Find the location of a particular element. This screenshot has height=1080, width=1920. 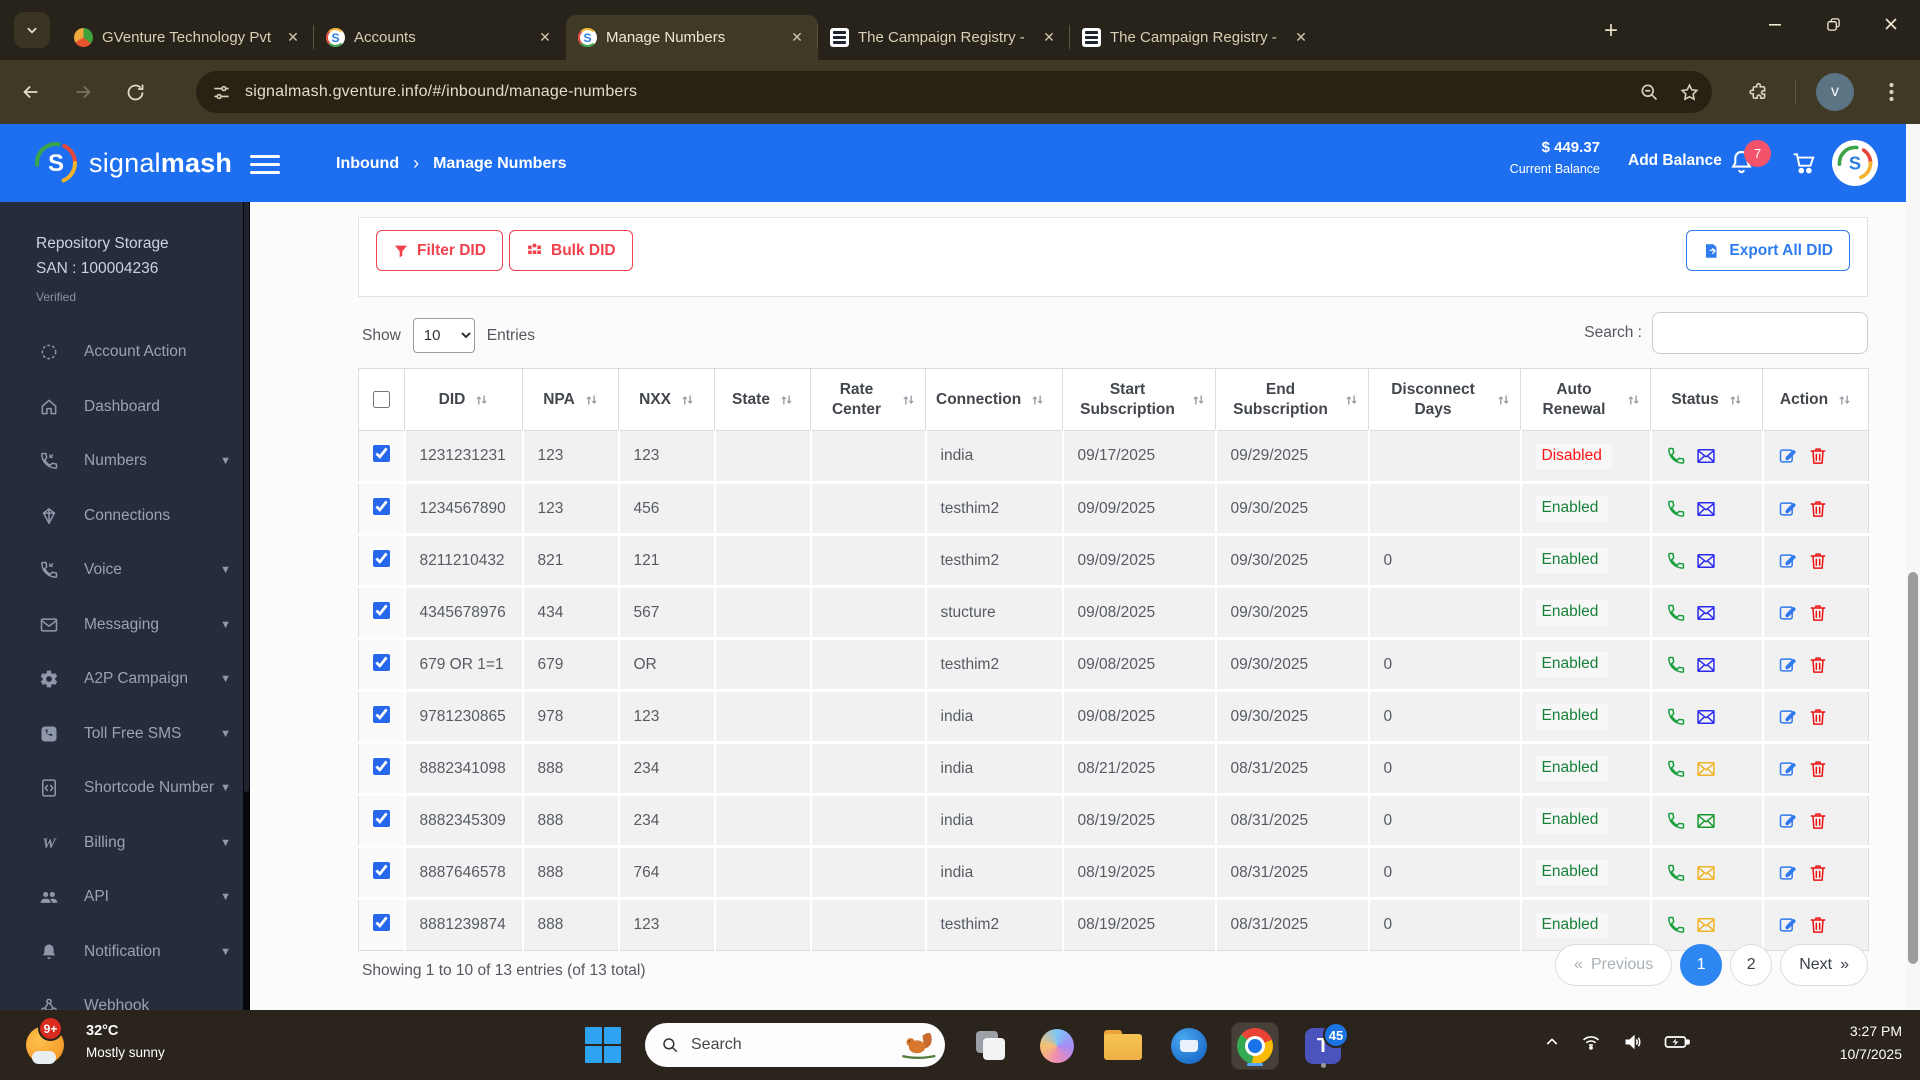

column-header: Connection is located at coordinates (994, 399).